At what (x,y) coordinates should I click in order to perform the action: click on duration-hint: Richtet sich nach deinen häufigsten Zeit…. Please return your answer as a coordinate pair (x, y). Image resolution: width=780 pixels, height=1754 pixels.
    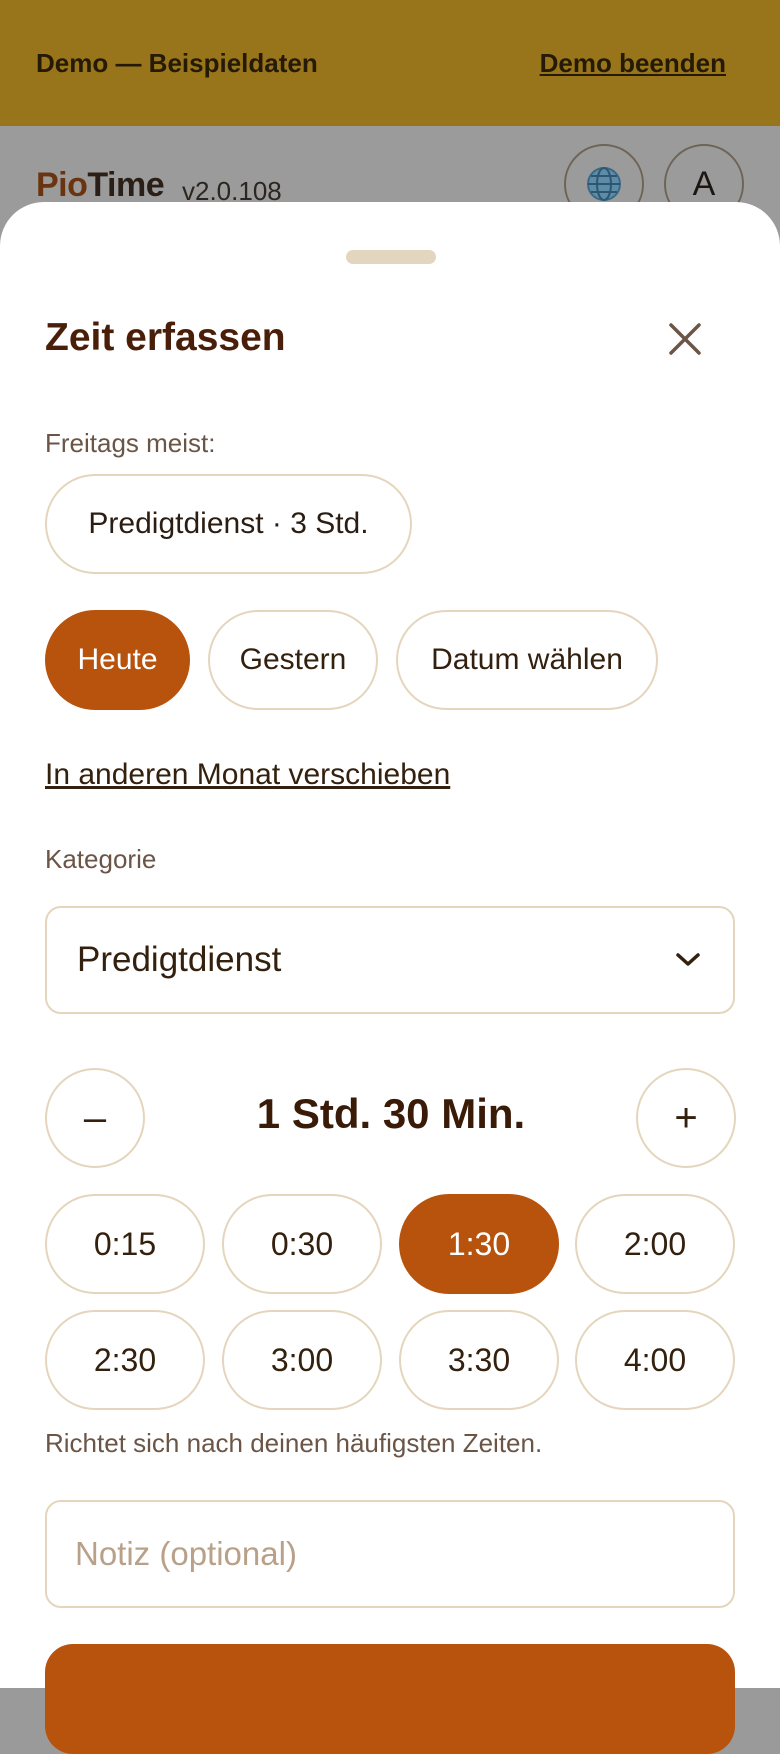
    Looking at the image, I should click on (294, 1443).